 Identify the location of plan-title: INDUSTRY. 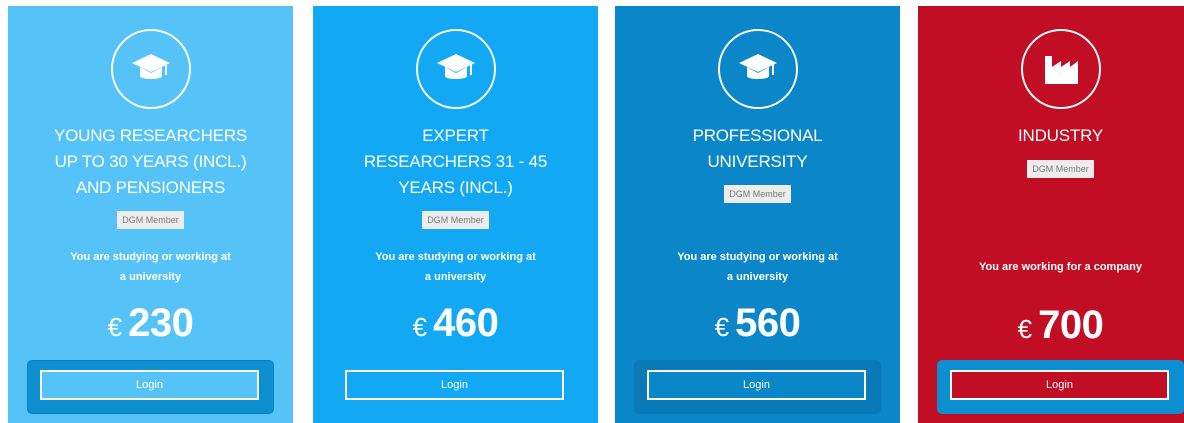
(1060, 135).